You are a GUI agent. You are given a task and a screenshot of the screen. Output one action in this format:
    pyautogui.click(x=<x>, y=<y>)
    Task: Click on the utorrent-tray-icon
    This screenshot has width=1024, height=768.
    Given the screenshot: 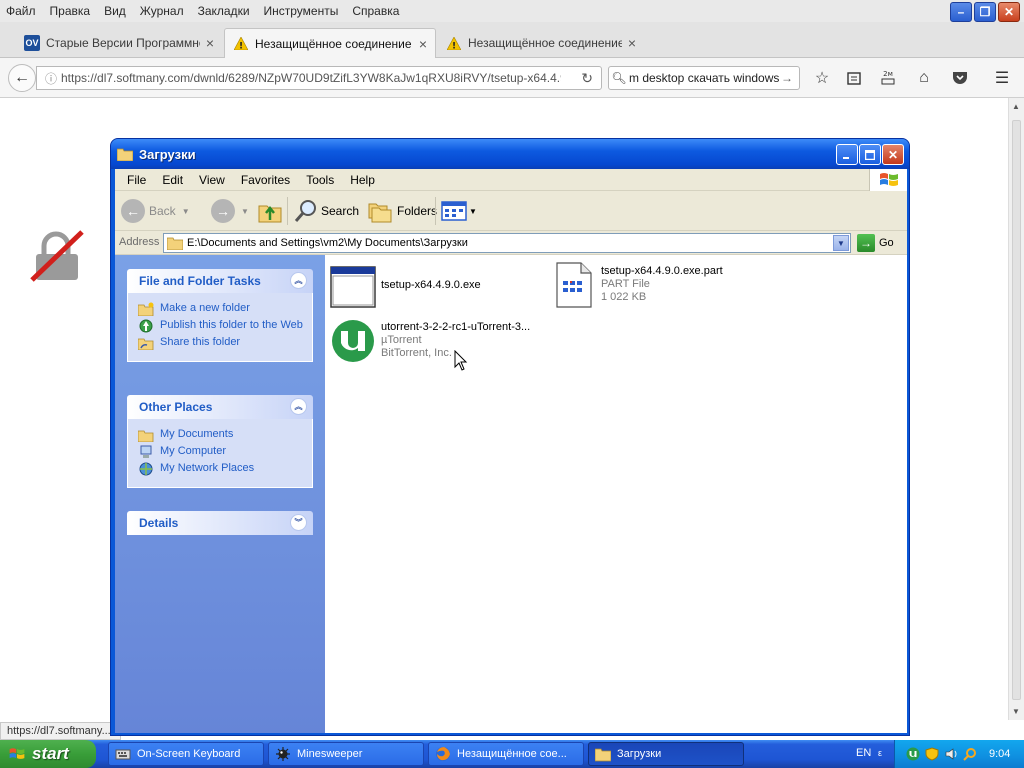 What is the action you would take?
    pyautogui.click(x=913, y=754)
    